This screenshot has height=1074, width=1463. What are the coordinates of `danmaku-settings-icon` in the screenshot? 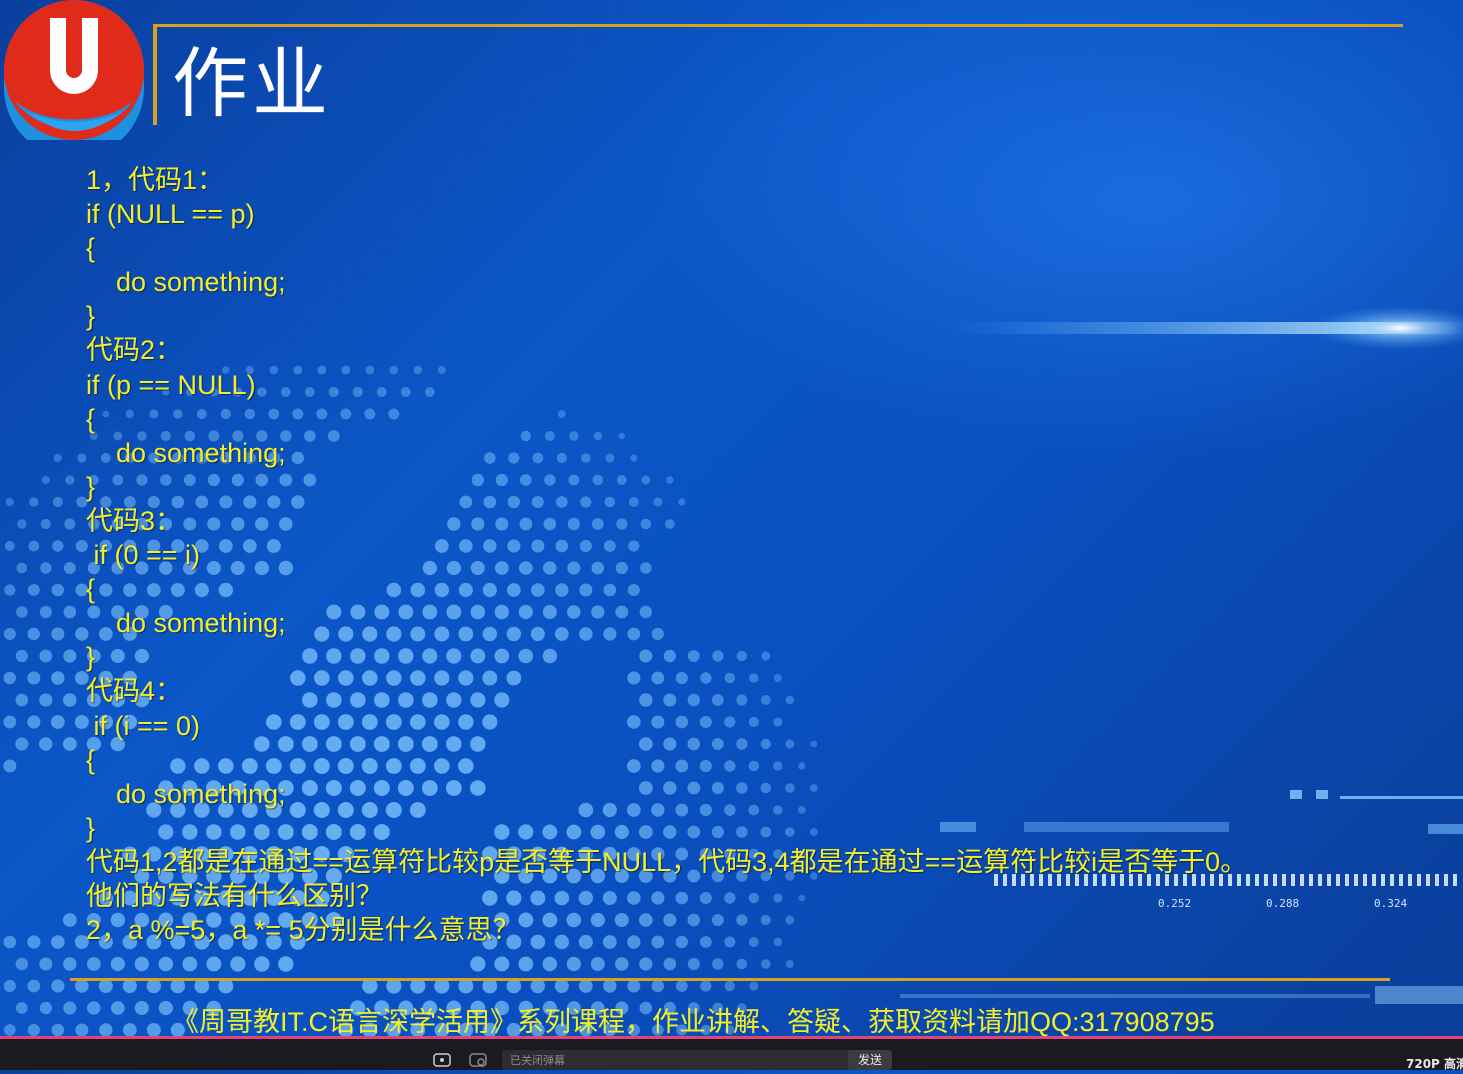 It's located at (478, 1061).